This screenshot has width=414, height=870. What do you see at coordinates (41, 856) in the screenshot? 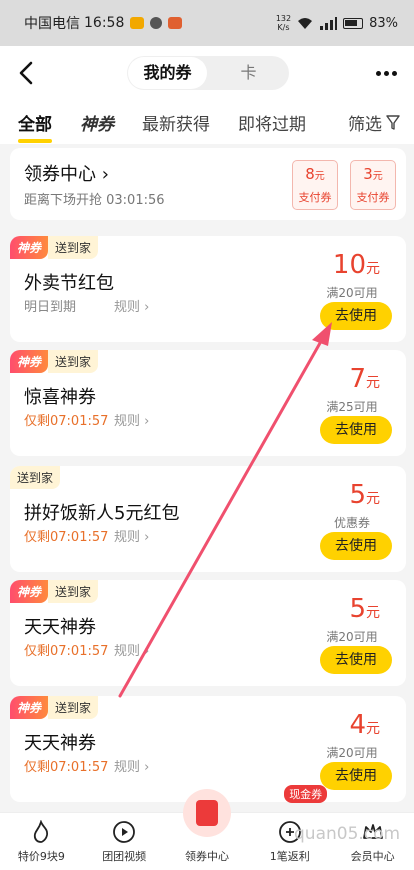
I see `nav-label: 特价9块9` at bounding box center [41, 856].